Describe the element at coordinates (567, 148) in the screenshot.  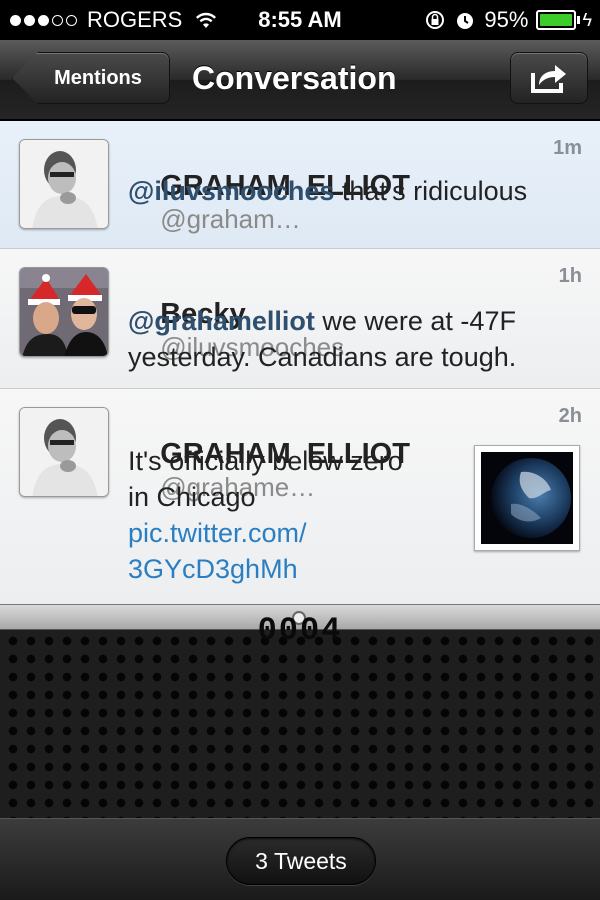
I see `tweet-timestamp: 1m` at that location.